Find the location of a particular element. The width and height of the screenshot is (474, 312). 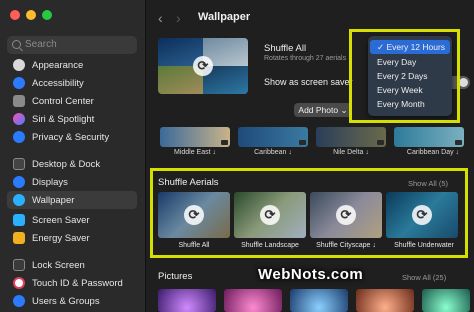

minimize-button is located at coordinates (31, 15).